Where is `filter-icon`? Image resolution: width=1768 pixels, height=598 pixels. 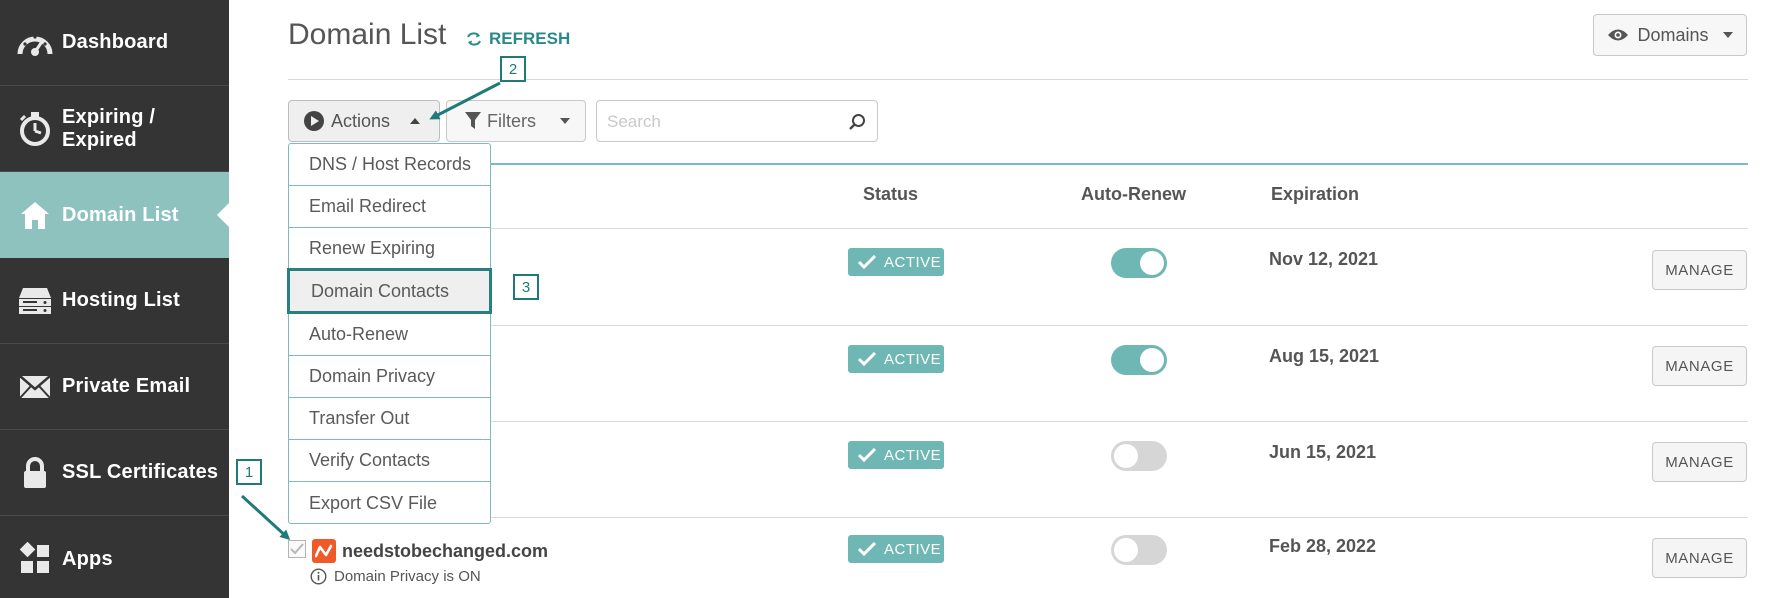
filter-icon is located at coordinates (473, 120).